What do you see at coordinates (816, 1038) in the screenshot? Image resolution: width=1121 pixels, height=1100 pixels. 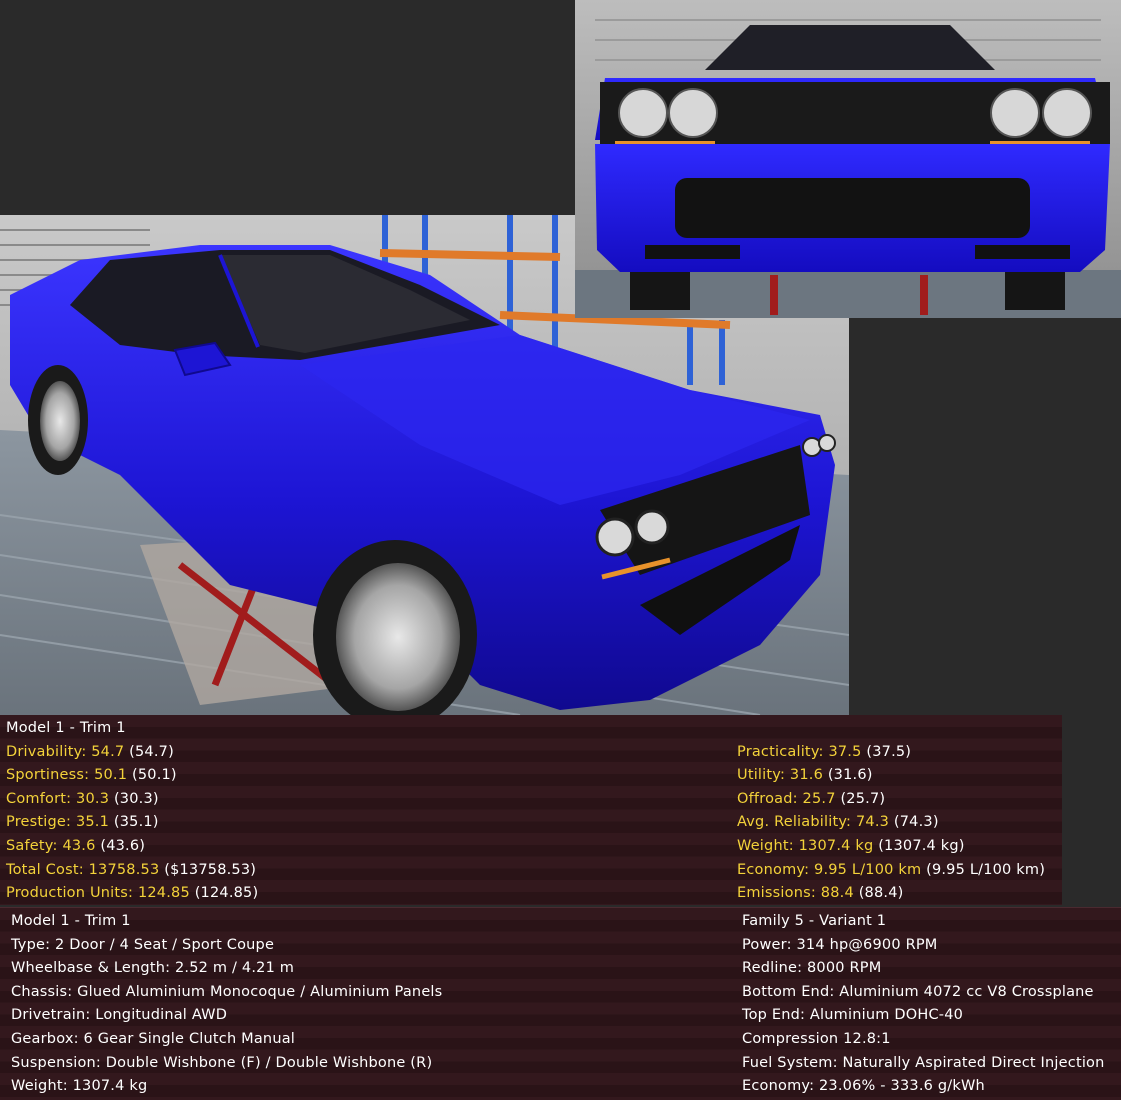 I see `detail-compression: Compression 12.8:1` at bounding box center [816, 1038].